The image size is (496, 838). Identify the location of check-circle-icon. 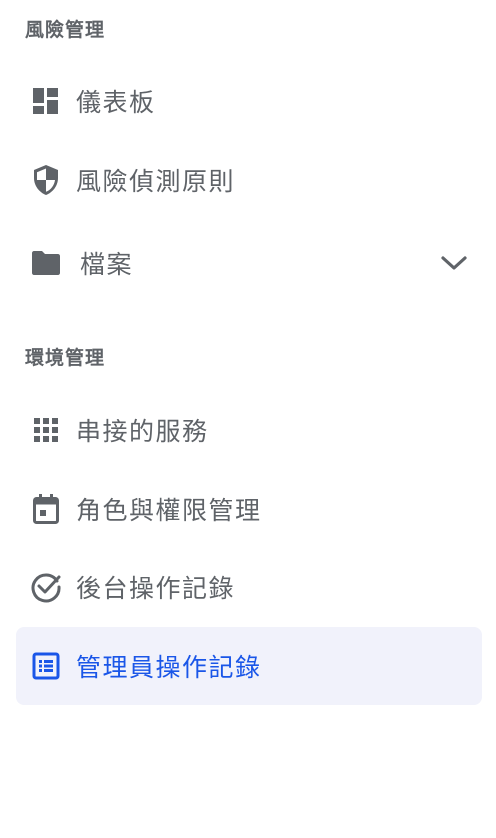
(46, 587).